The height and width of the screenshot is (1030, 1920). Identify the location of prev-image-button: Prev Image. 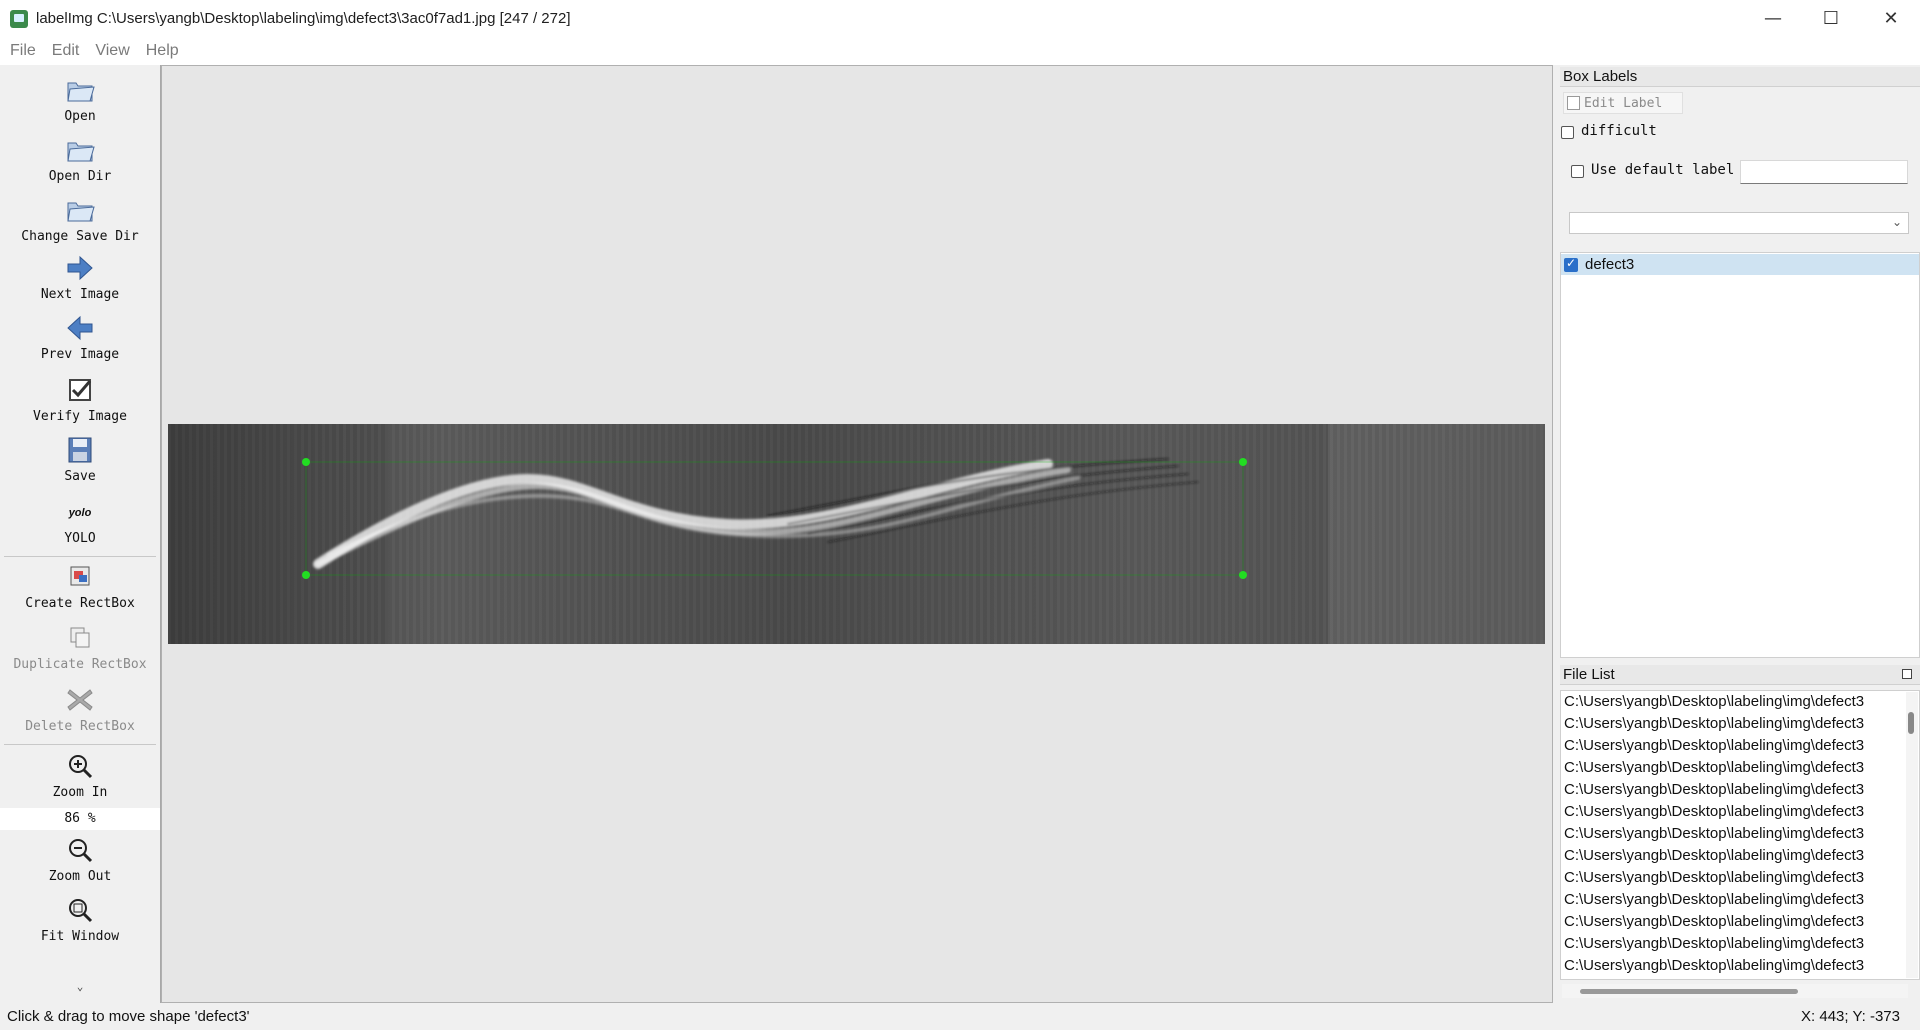
(80, 337).